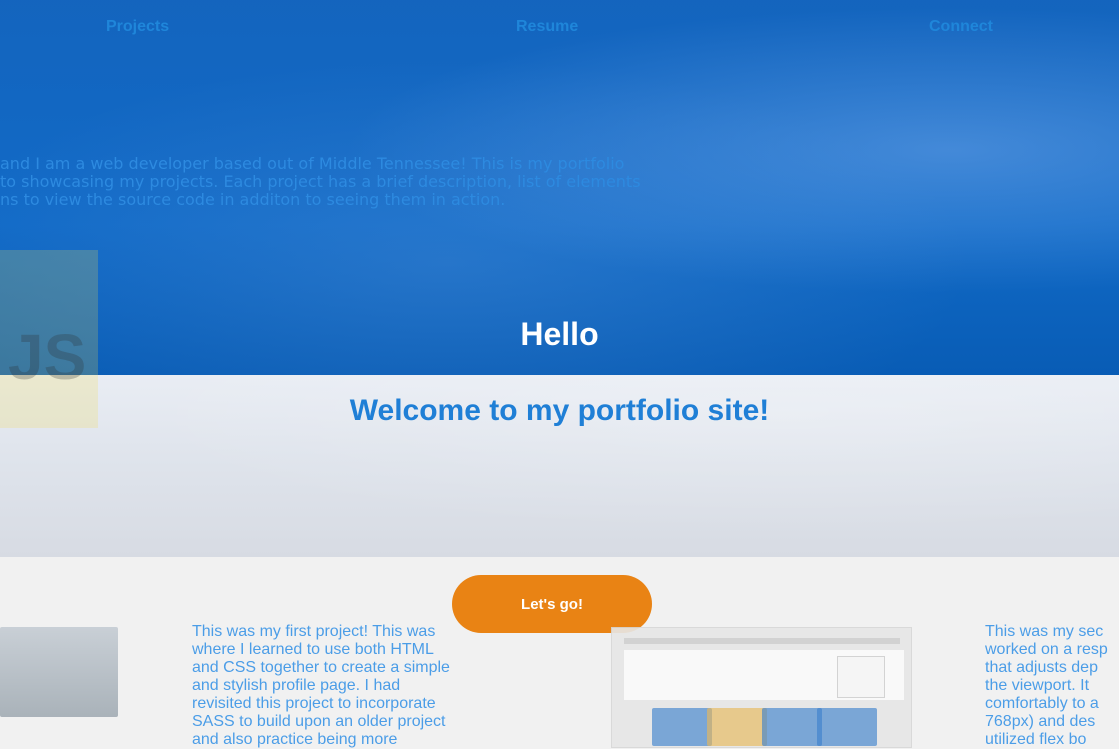  Describe the element at coordinates (1040, 721) in the screenshot. I see `project-2-desc-line: 768px) and des` at that location.